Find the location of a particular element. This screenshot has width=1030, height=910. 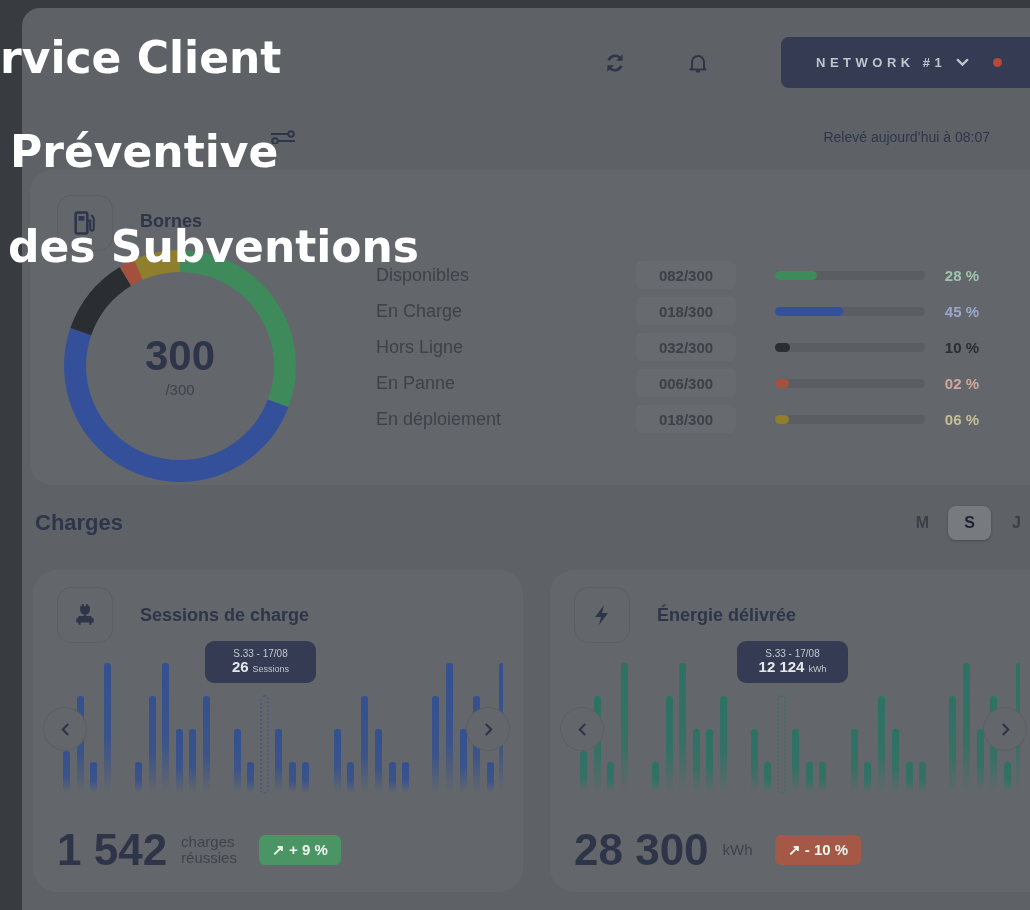

trend-badge: ↗ + 9 % is located at coordinates (299, 850).